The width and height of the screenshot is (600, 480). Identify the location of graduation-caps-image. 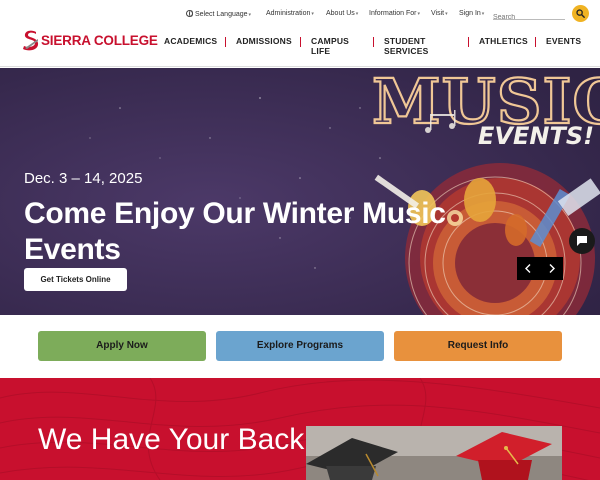
(434, 453).